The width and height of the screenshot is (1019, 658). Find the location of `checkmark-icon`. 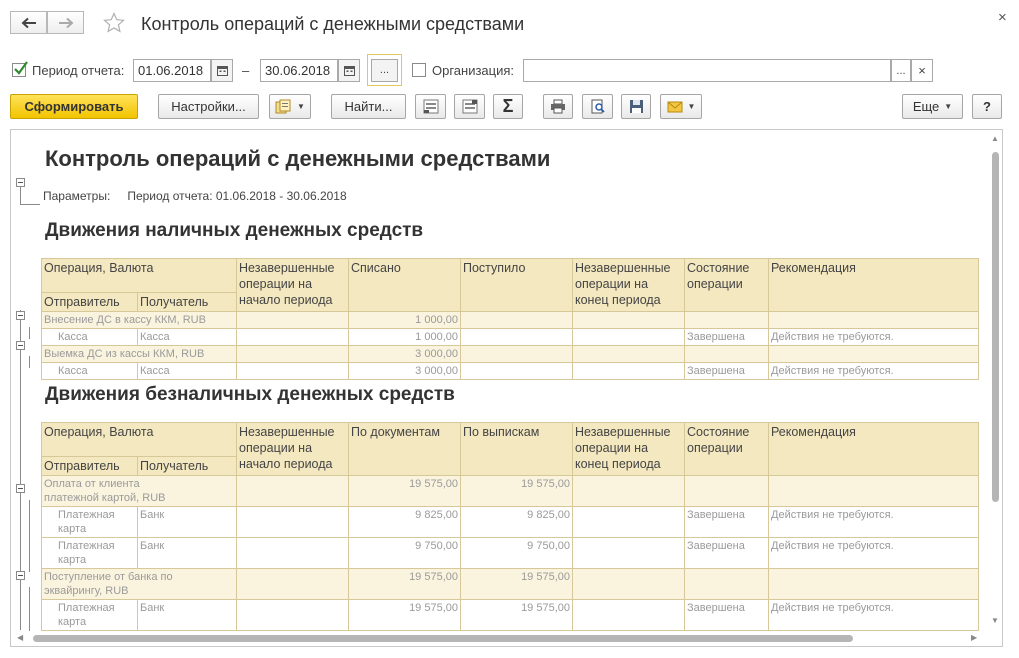

checkmark-icon is located at coordinates (21, 68).